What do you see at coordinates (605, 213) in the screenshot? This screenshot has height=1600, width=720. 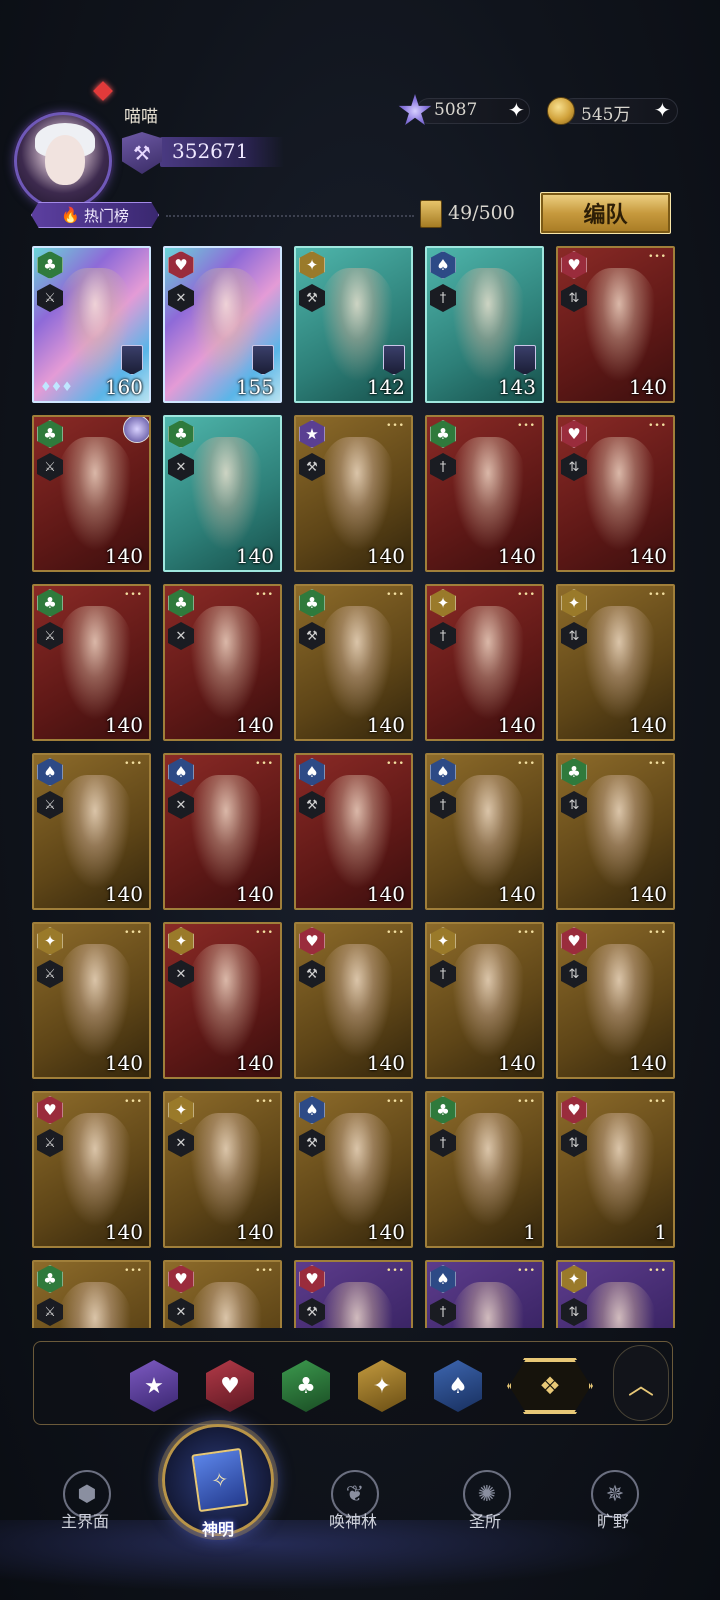 I see `team-button: 编队` at bounding box center [605, 213].